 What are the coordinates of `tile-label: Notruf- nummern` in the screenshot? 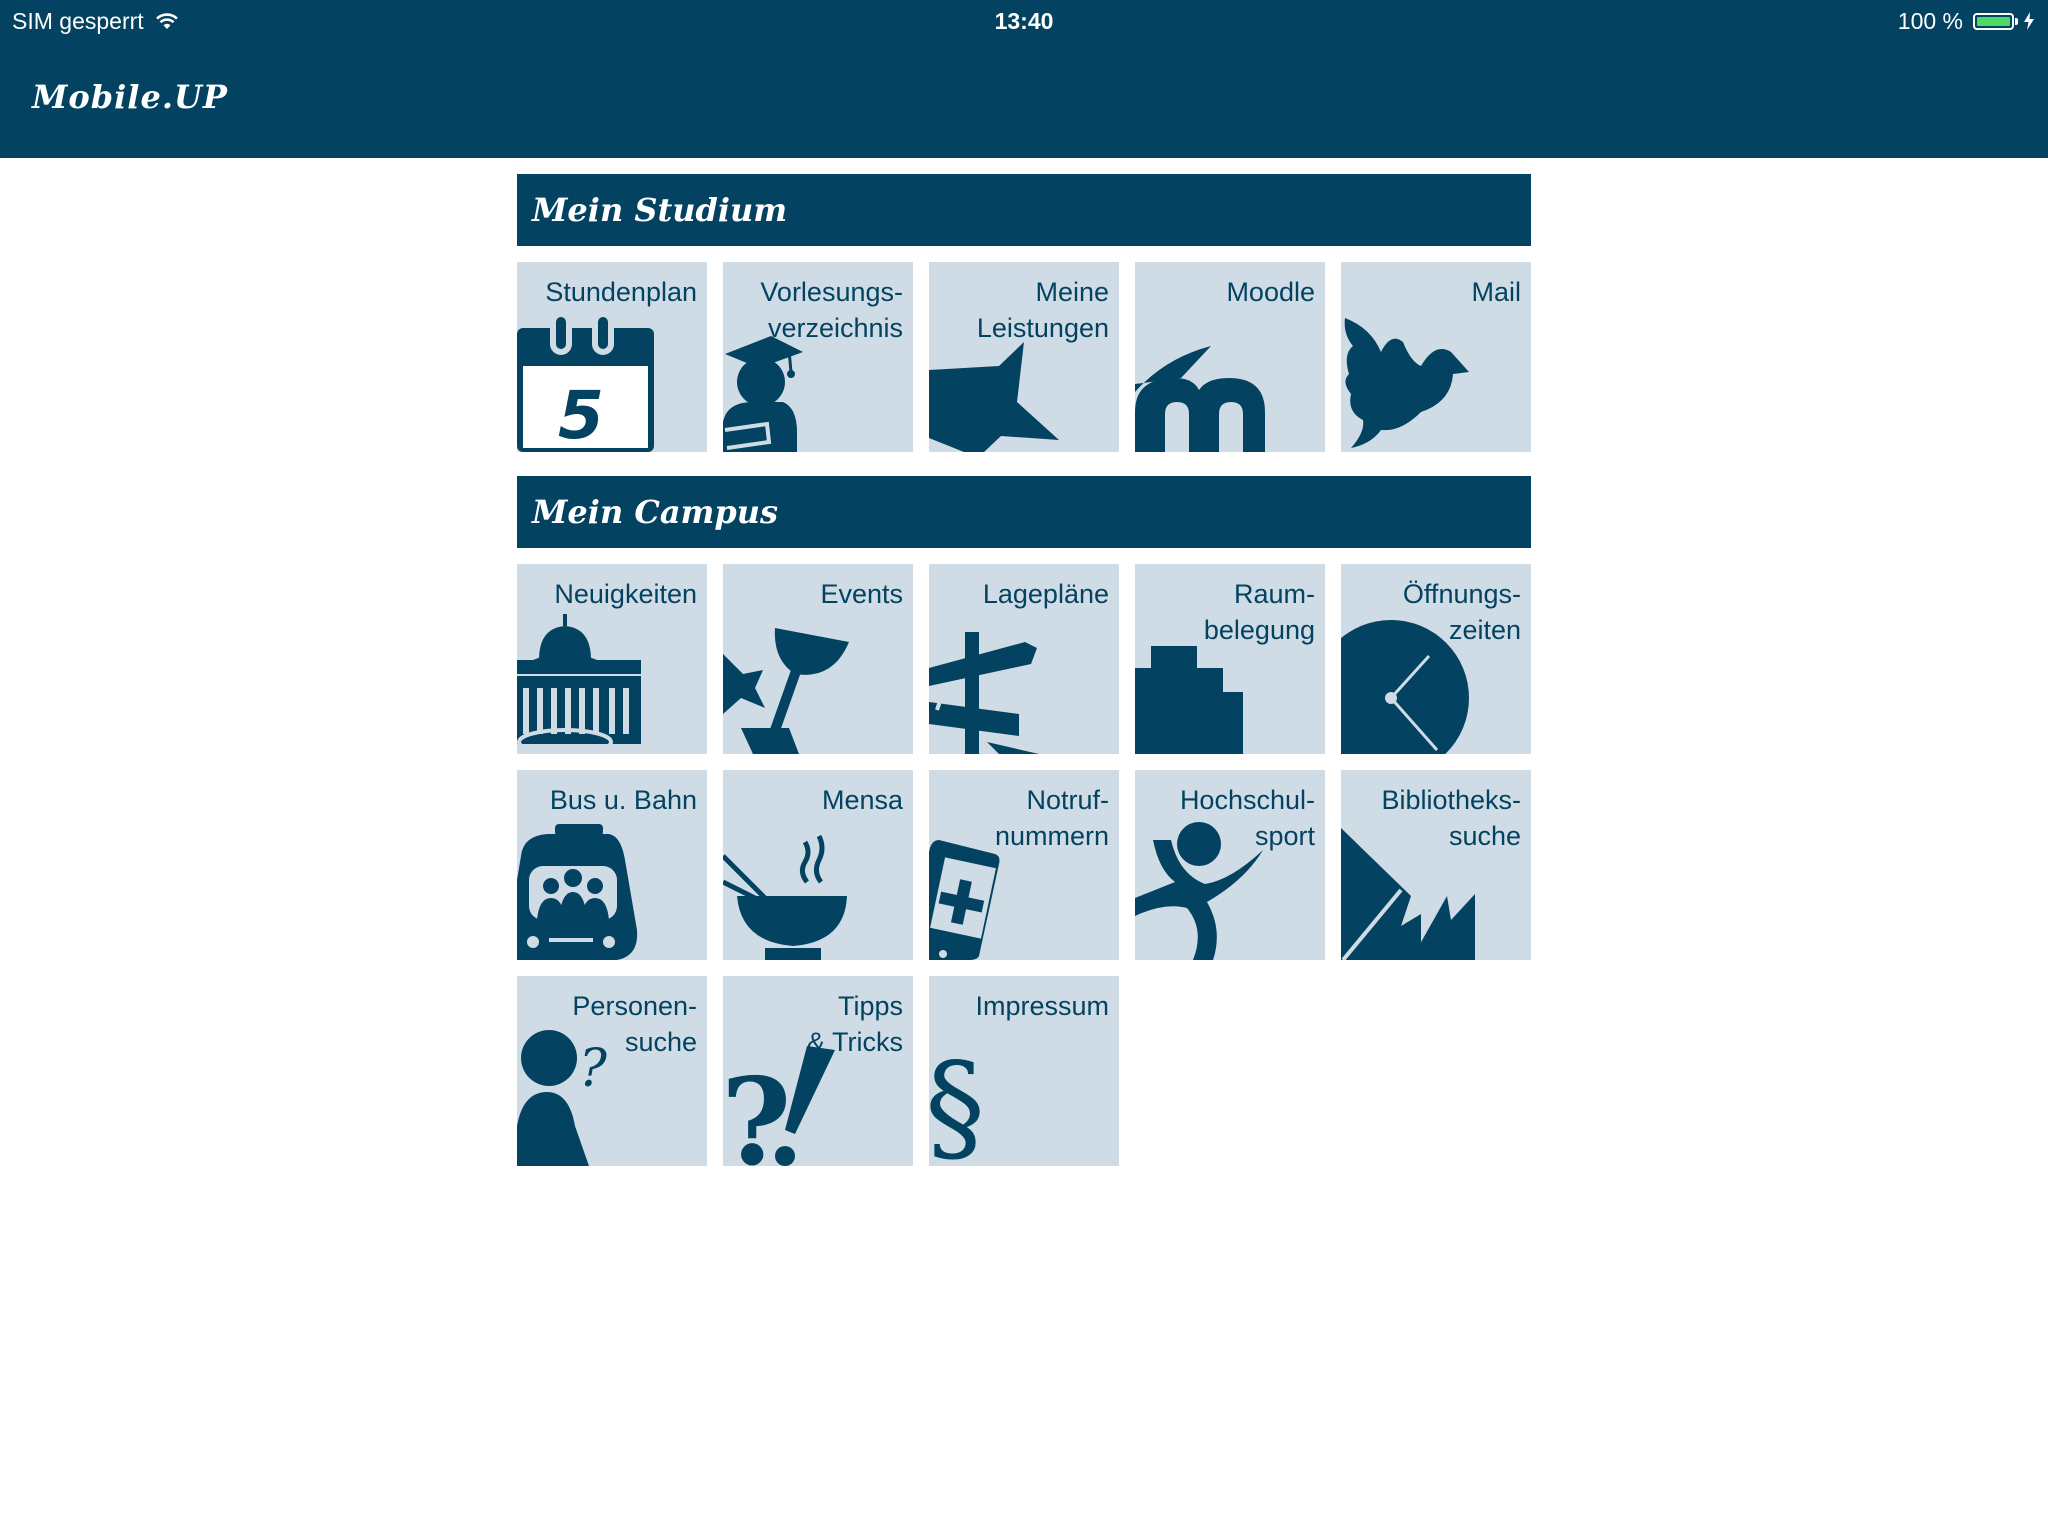 It's located at (1051, 818).